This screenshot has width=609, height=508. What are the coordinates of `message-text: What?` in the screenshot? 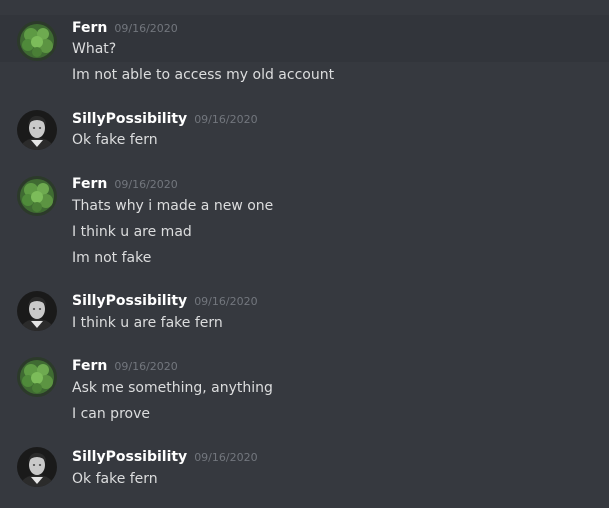 It's located at (94, 49).